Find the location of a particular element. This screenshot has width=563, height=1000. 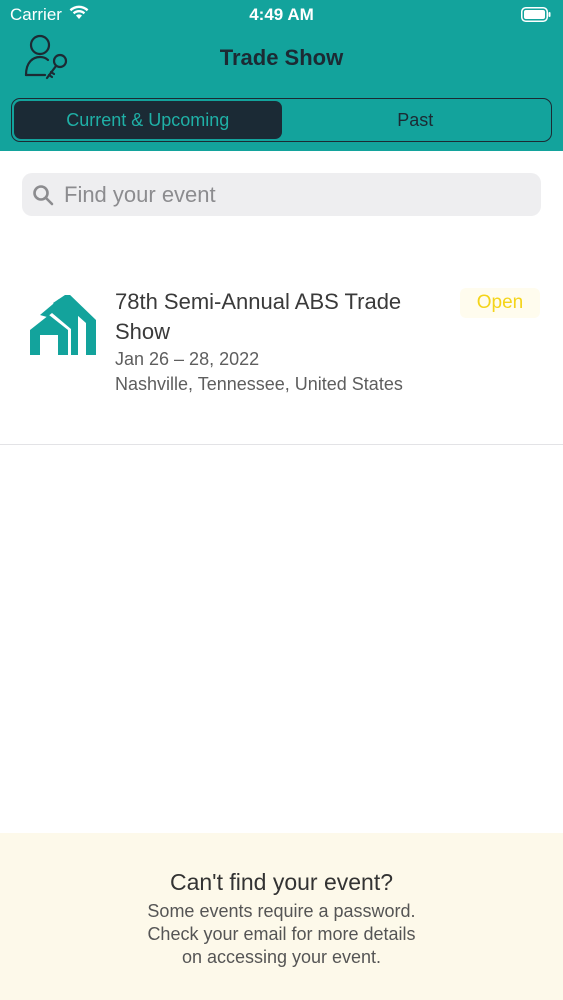

search-input is located at coordinates (294, 194).